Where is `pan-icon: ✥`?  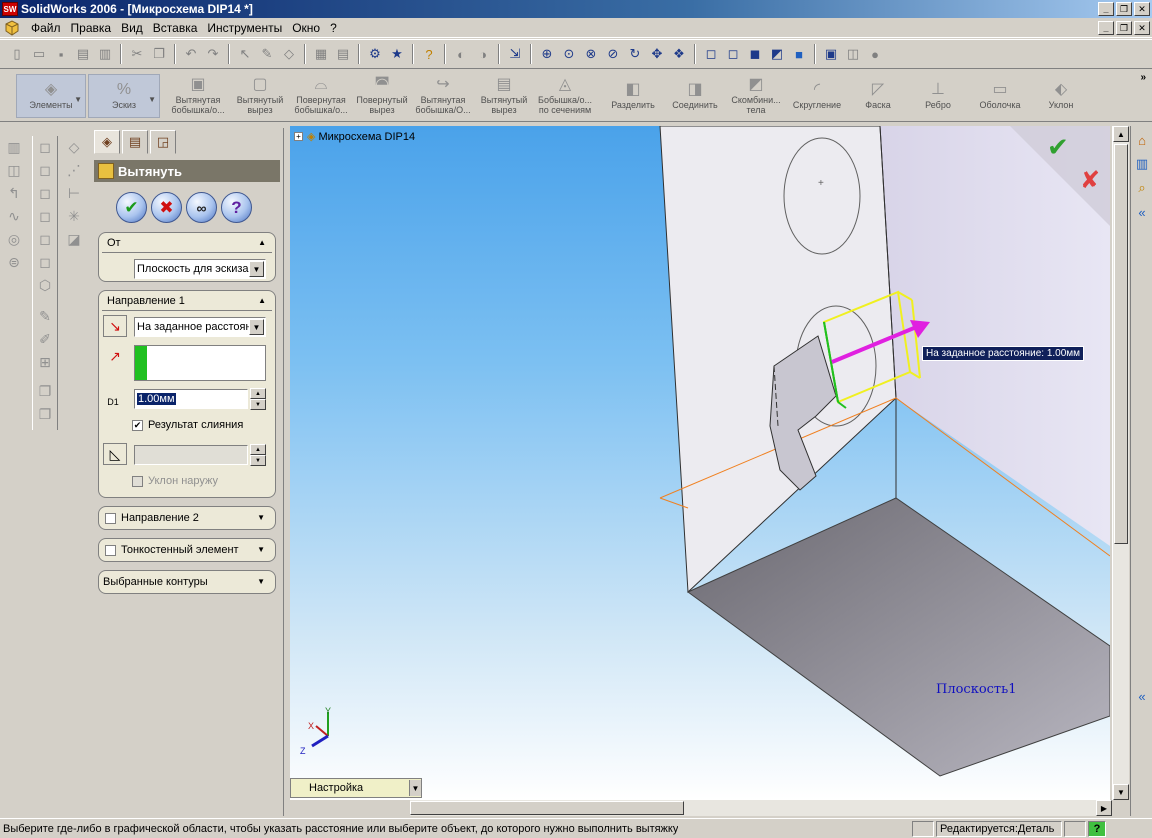 pan-icon: ✥ is located at coordinates (657, 54).